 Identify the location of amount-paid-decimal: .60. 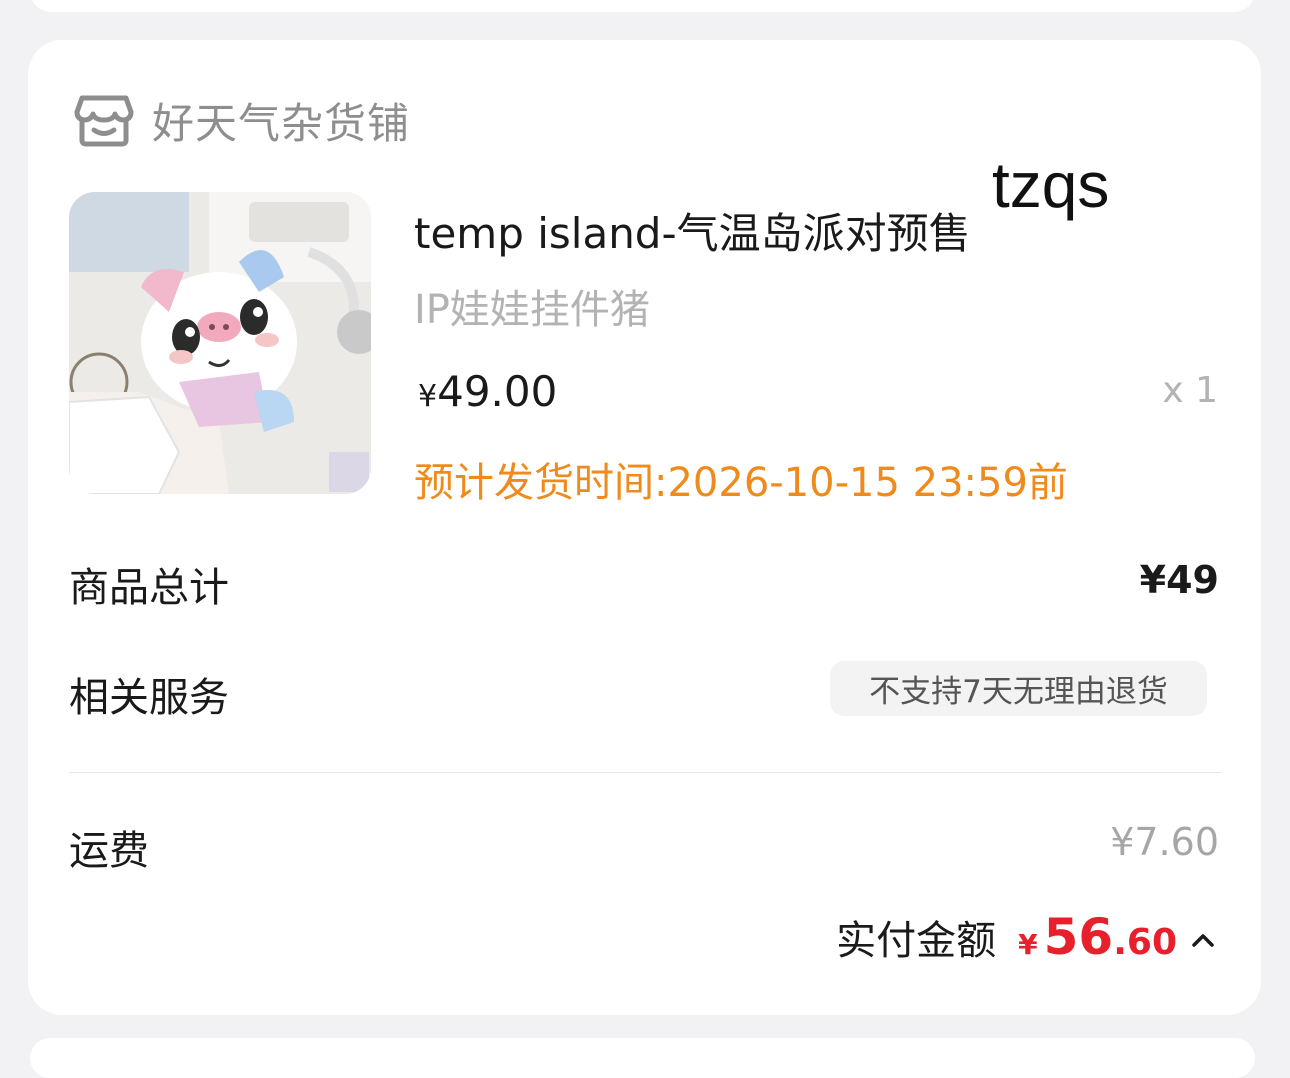
(1145, 942).